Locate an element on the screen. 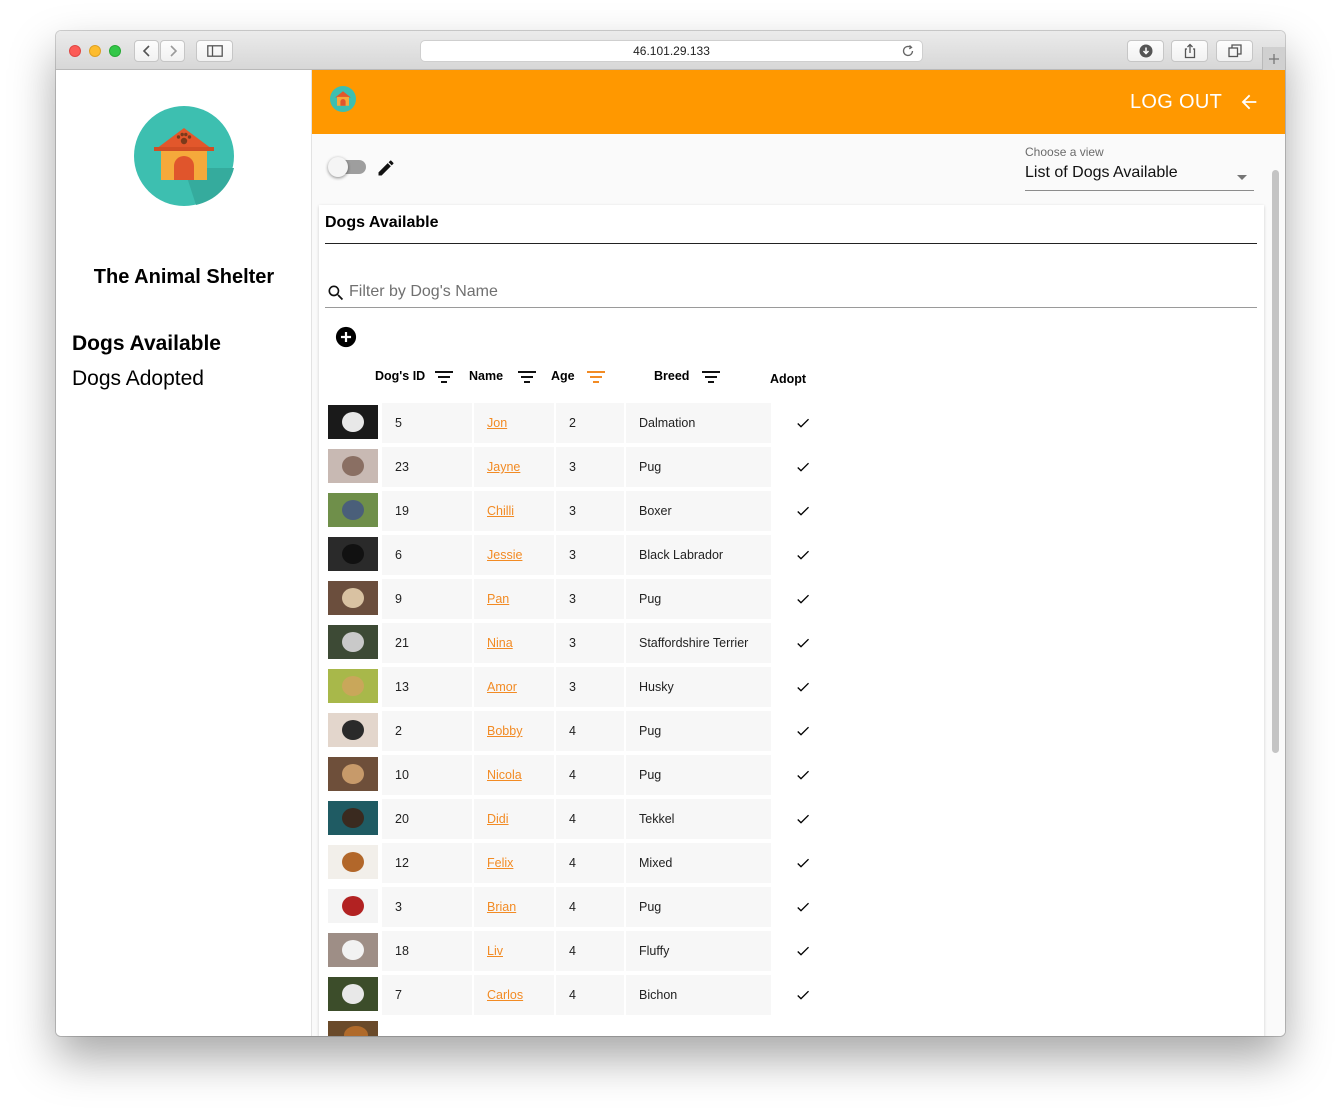 The height and width of the screenshot is (1116, 1341). dog-name-filter-input is located at coordinates (803, 292).